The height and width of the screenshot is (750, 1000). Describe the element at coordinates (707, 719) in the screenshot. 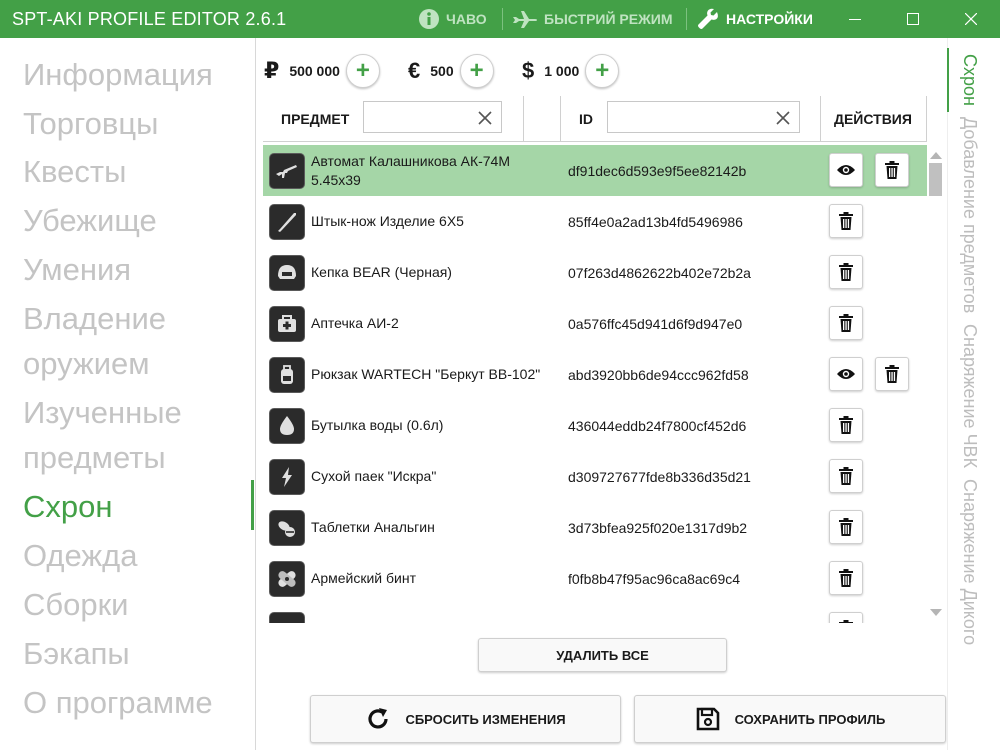

I see `floppy-disk-icon` at that location.